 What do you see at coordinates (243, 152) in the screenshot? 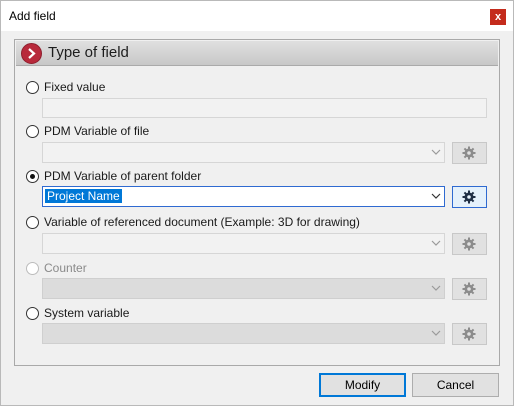
I see `pdm-variable-file-combo` at bounding box center [243, 152].